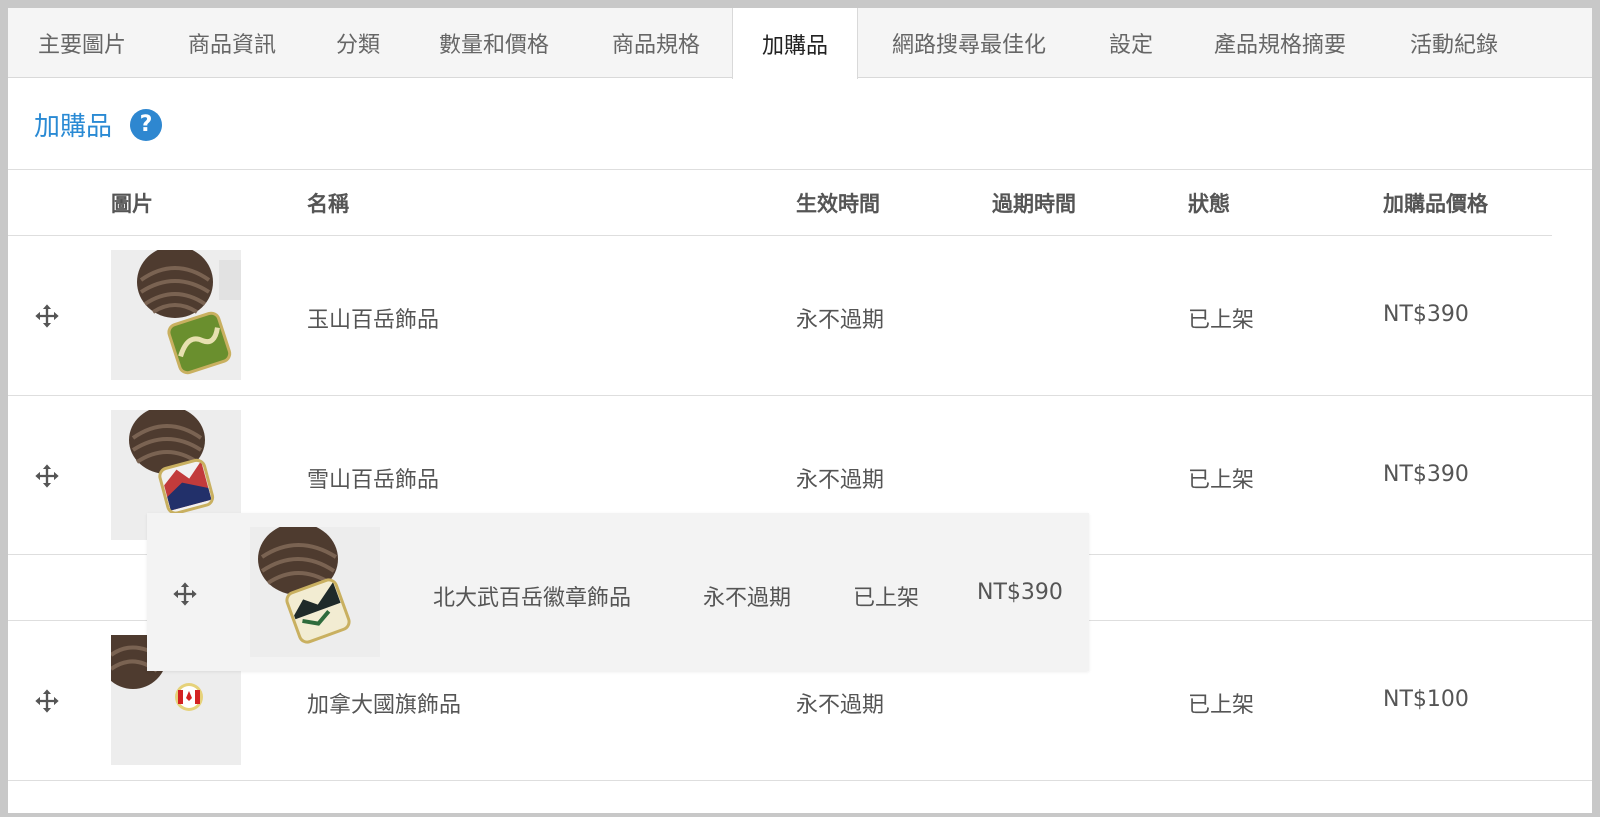 This screenshot has width=1600, height=817. Describe the element at coordinates (969, 43) in the screenshot. I see `tab-seo: 網路搜尋最佳化` at that location.